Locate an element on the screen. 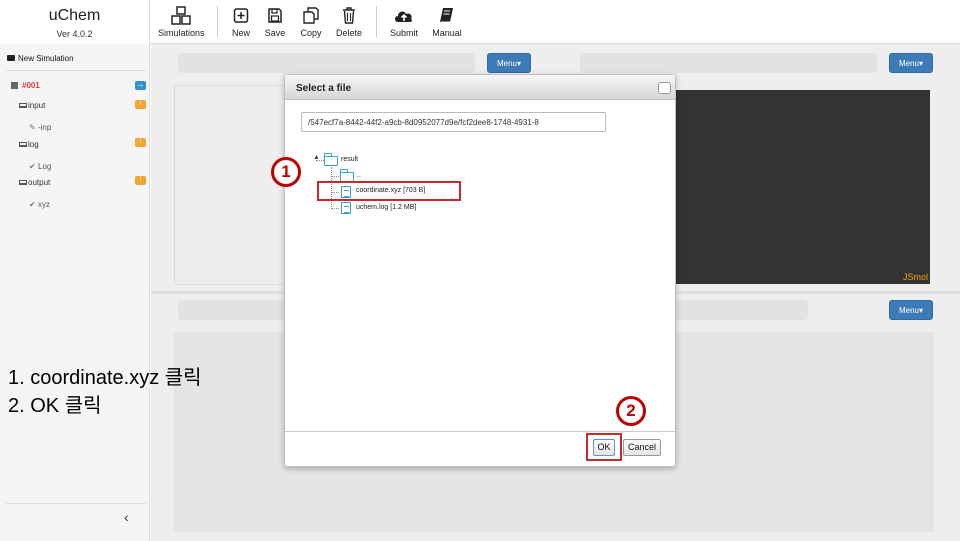 This screenshot has height=541, width=960. tree-root-folder: result is located at coordinates (349, 159).